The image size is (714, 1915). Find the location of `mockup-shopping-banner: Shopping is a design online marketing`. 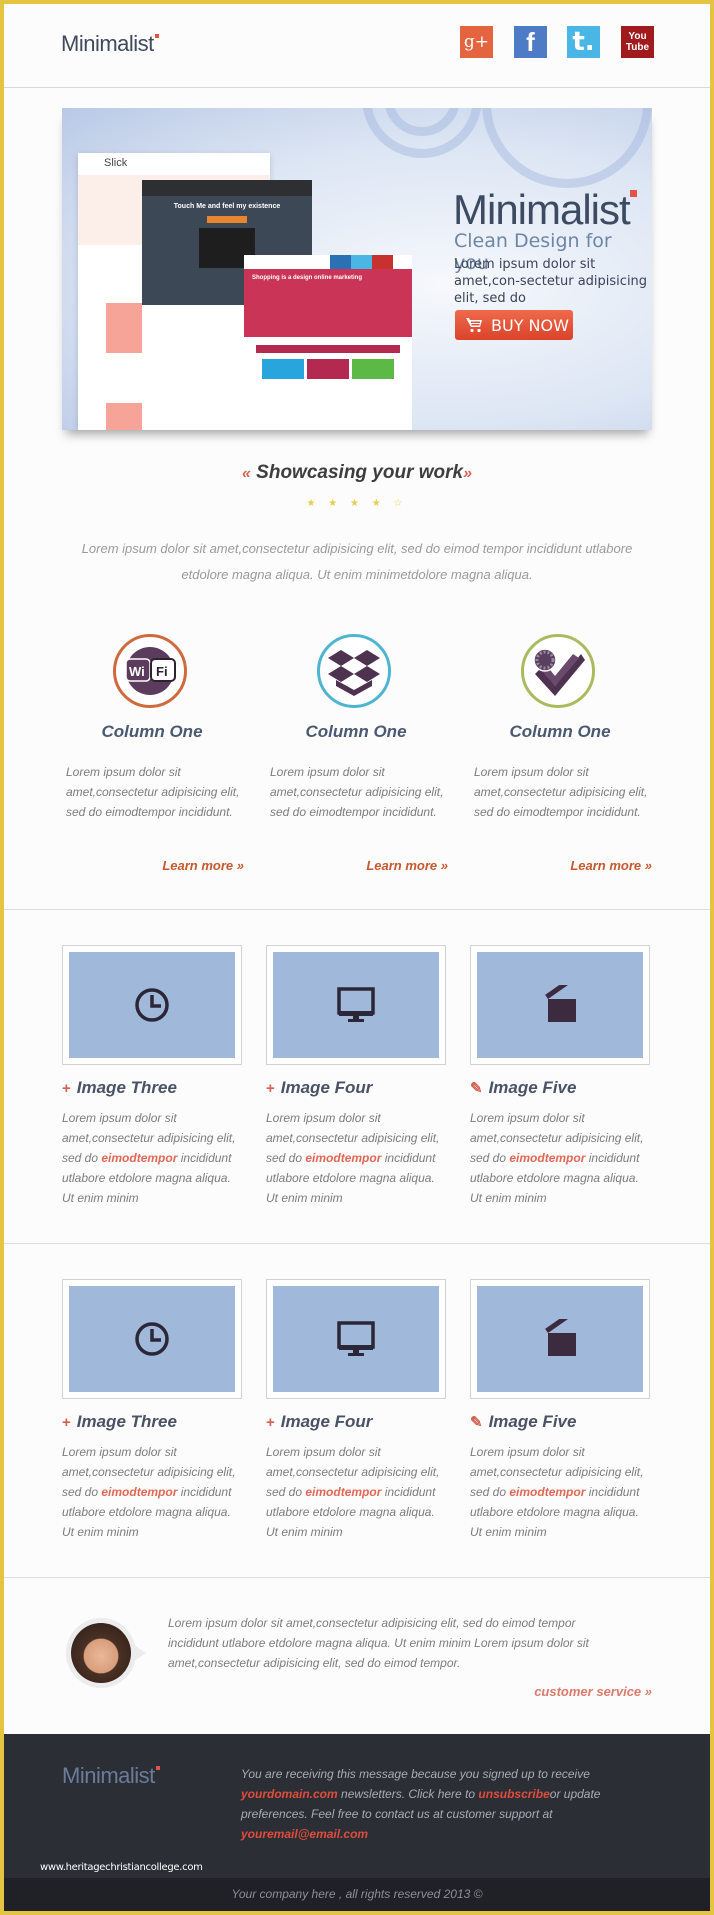

mockup-shopping-banner: Shopping is a design online marketing is located at coordinates (328, 303).